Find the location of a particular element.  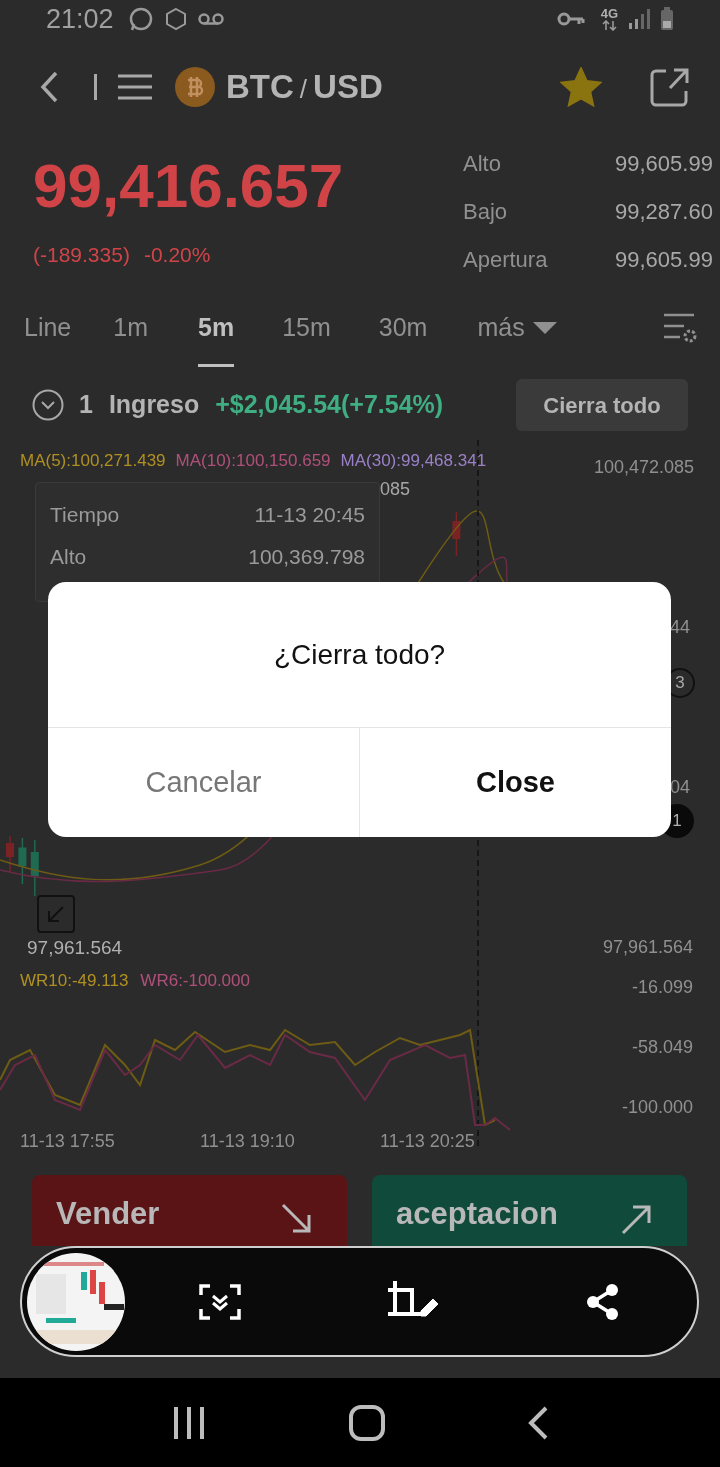

timeframe-tab: más is located at coordinates (517, 327).